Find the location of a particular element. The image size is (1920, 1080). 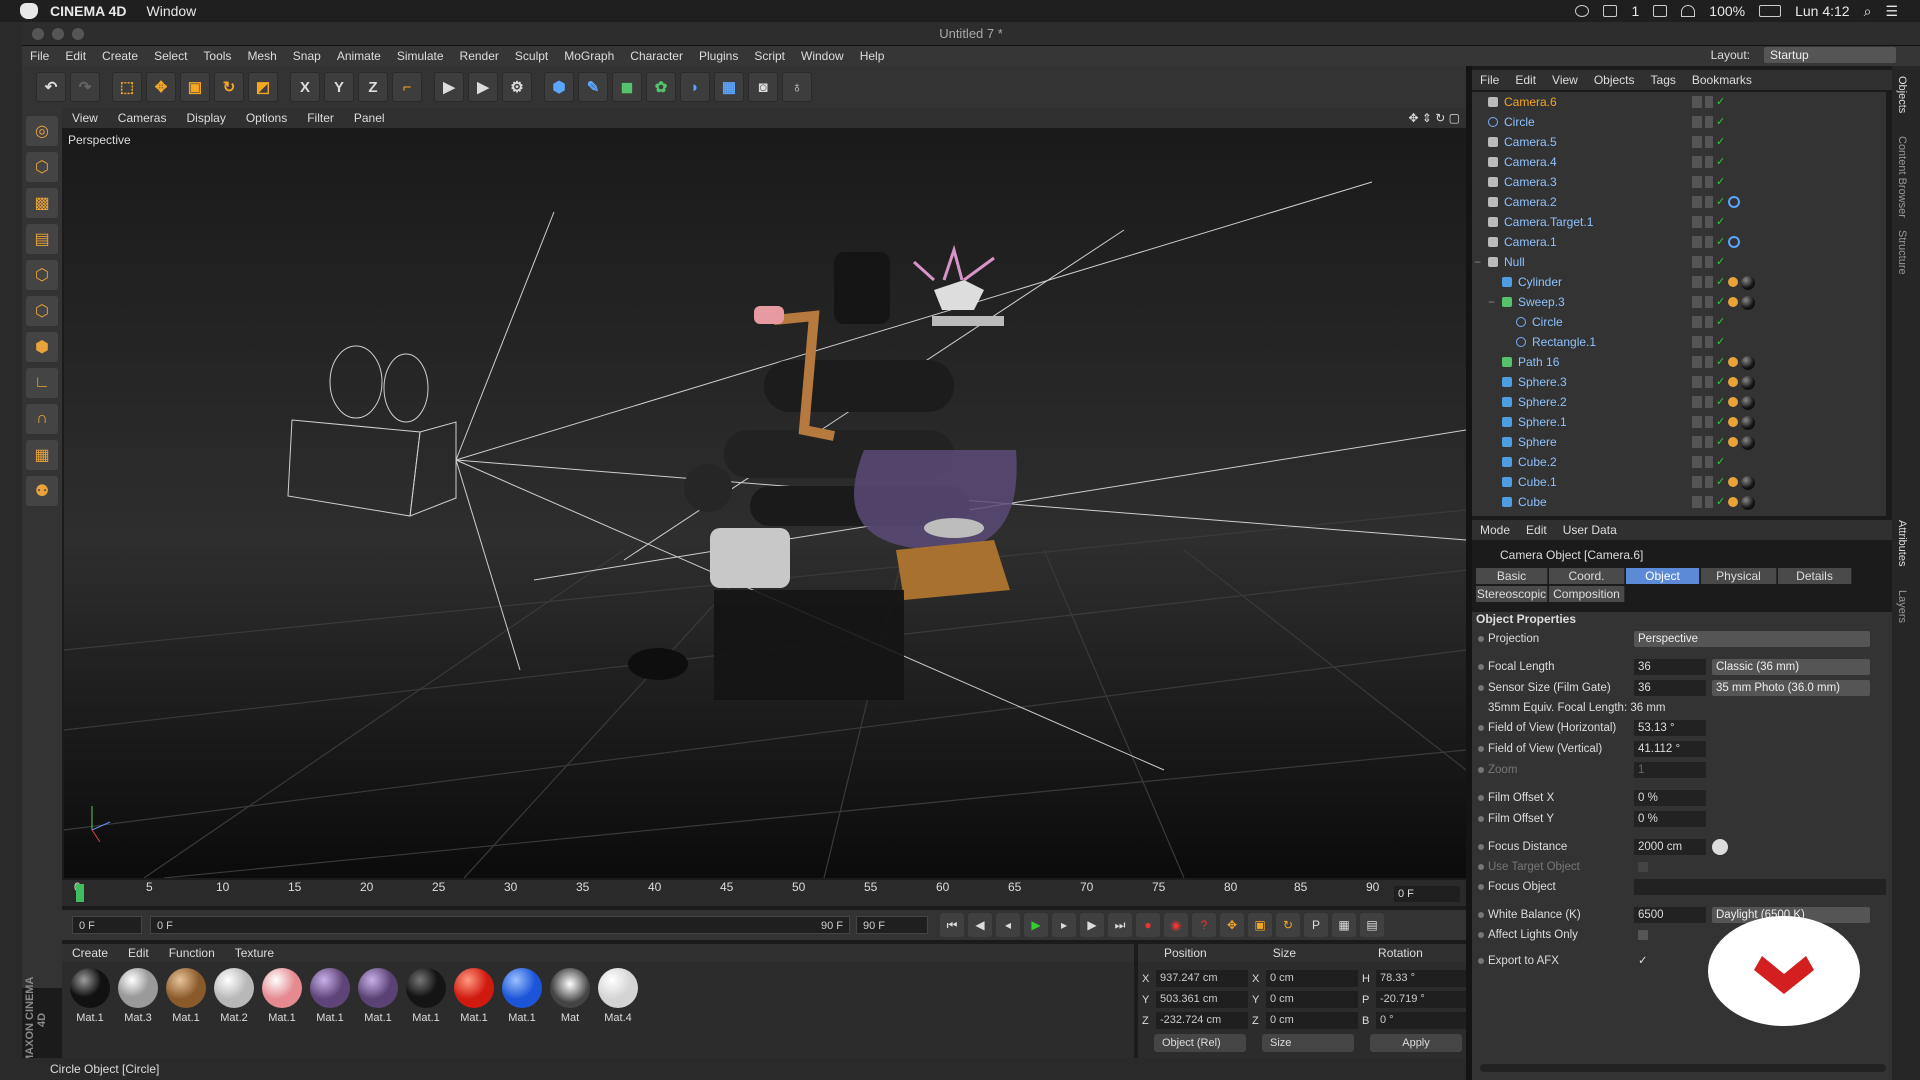

menu-animate: Animate is located at coordinates (359, 56).